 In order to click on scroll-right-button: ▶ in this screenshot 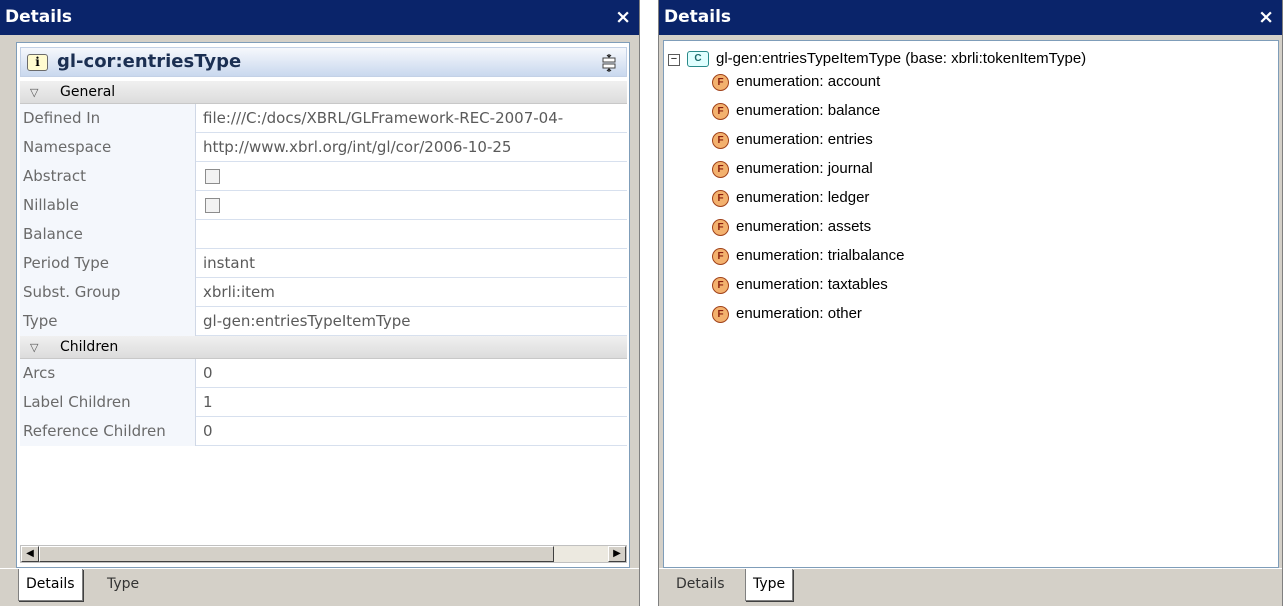, I will do `click(617, 554)`.